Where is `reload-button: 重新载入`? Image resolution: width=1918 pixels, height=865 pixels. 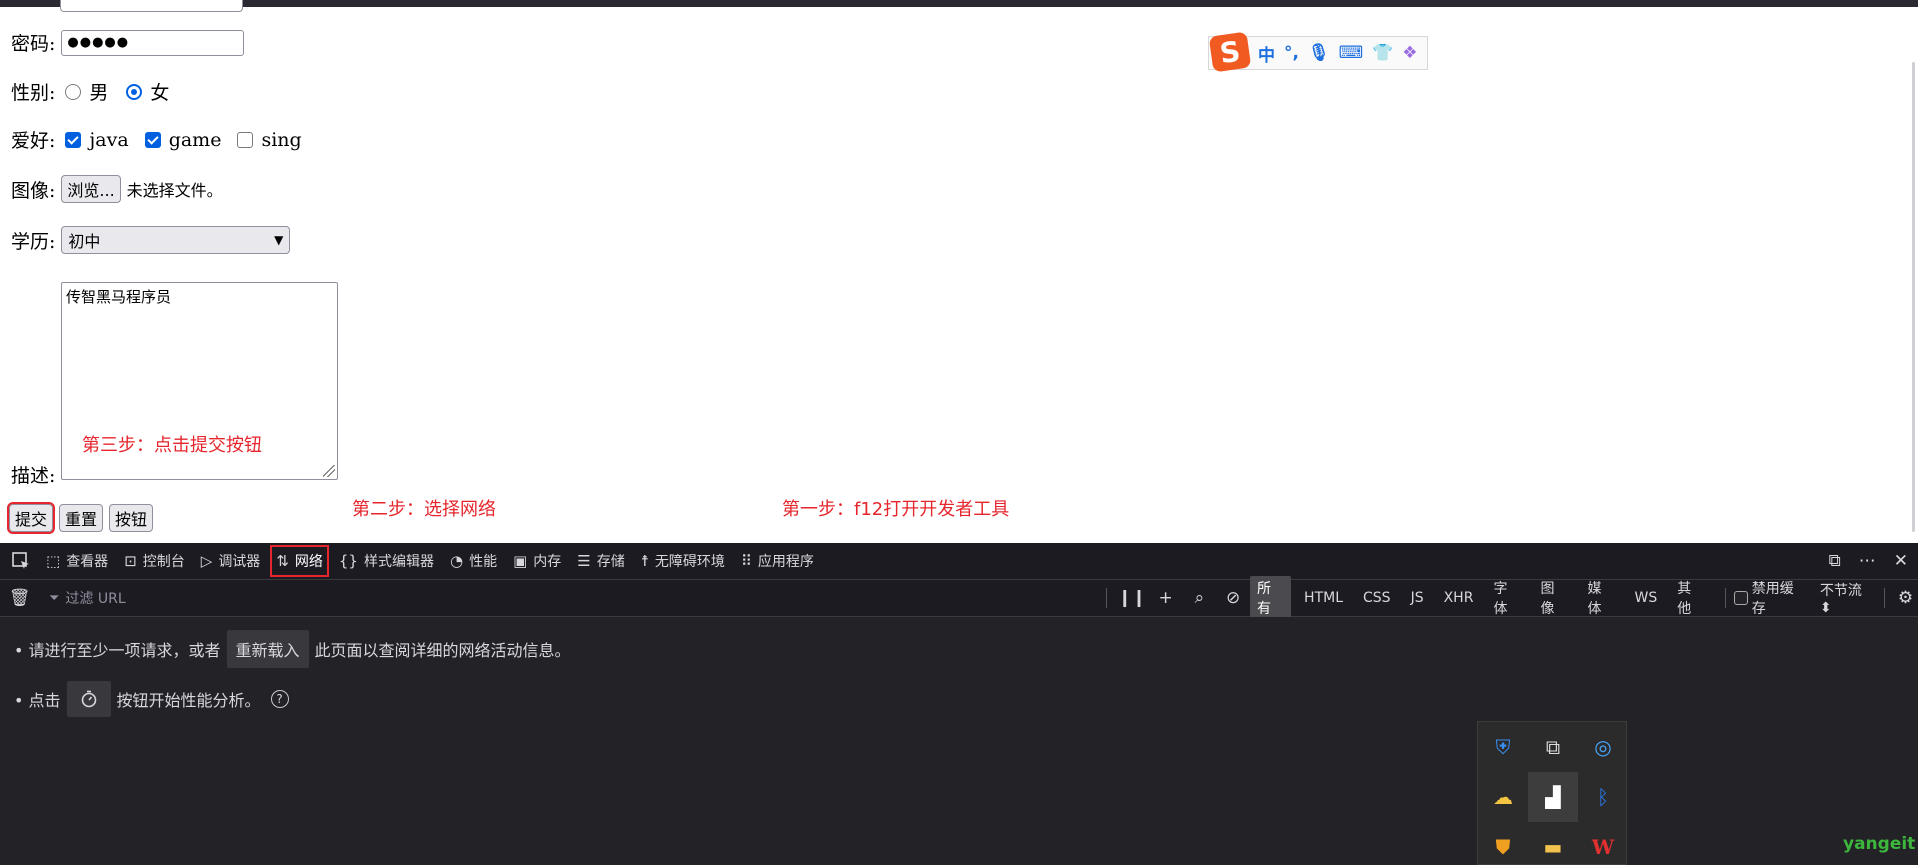
reload-button: 重新载入 is located at coordinates (267, 649).